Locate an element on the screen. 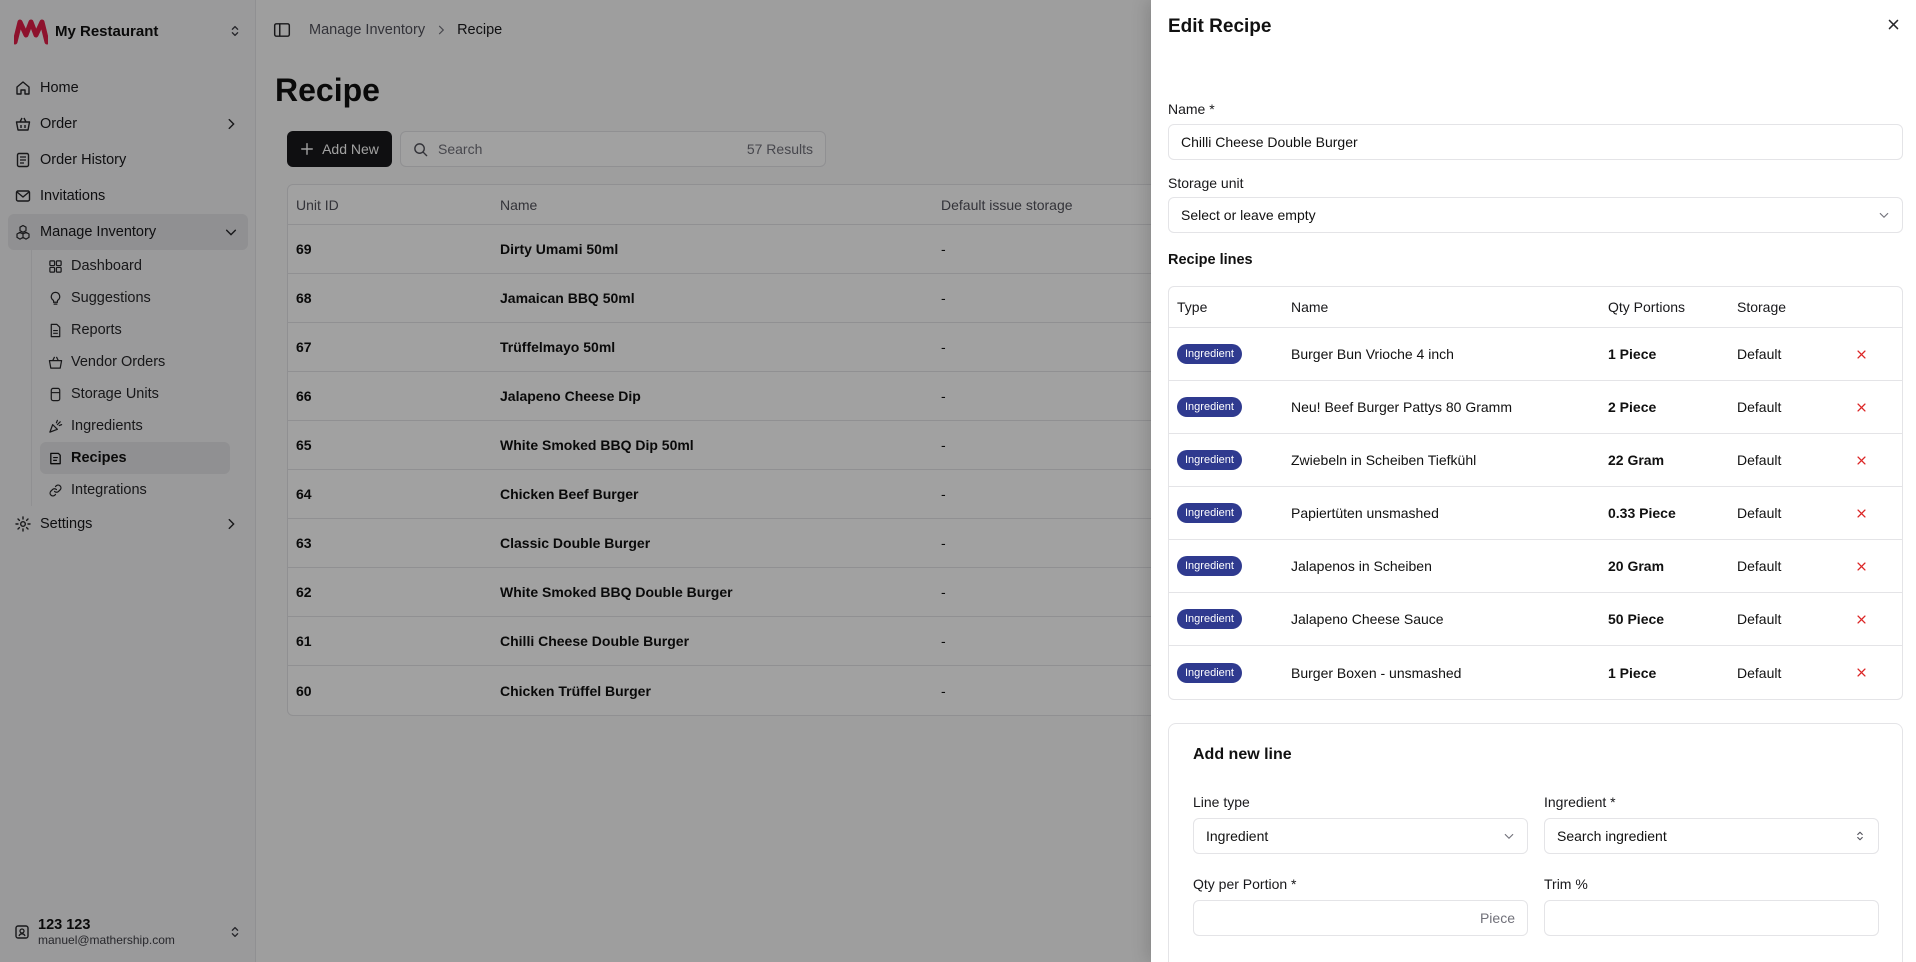 The image size is (1916, 962). name-label: Name * is located at coordinates (1191, 109).